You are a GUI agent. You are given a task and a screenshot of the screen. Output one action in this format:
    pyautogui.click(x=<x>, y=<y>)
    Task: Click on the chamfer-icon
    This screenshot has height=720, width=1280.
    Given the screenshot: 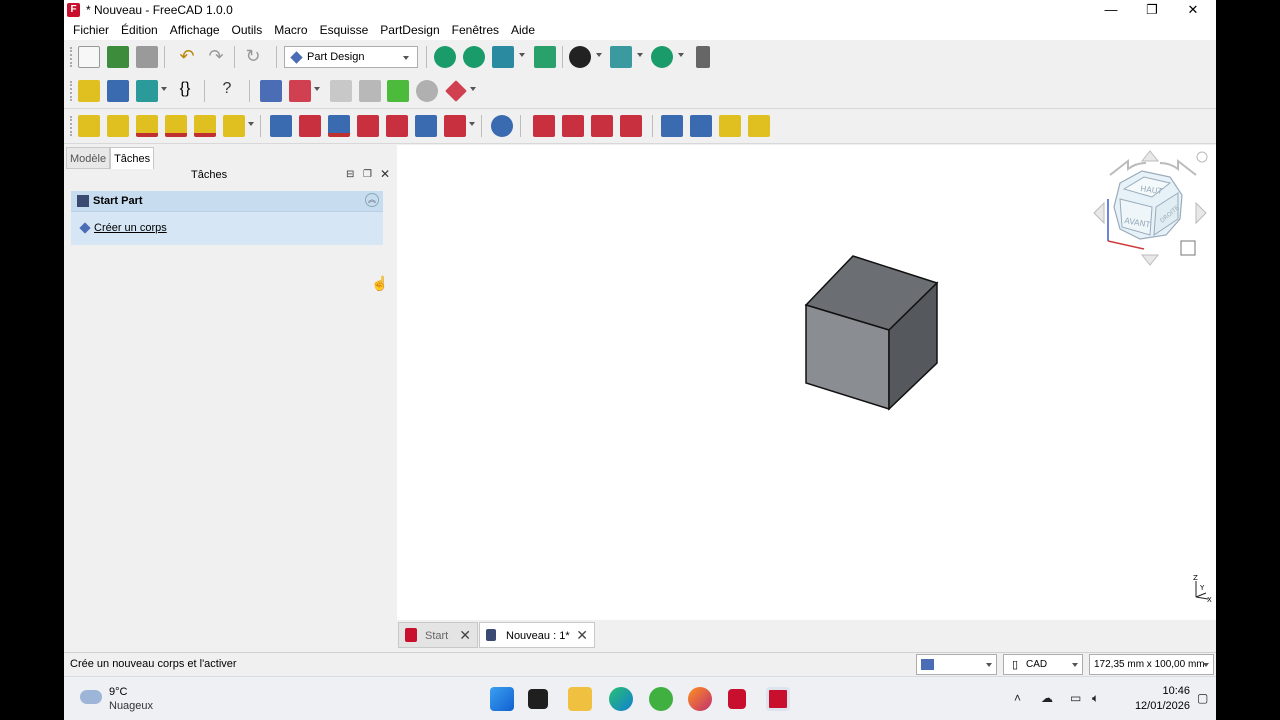 What is the action you would take?
    pyautogui.click(x=573, y=126)
    